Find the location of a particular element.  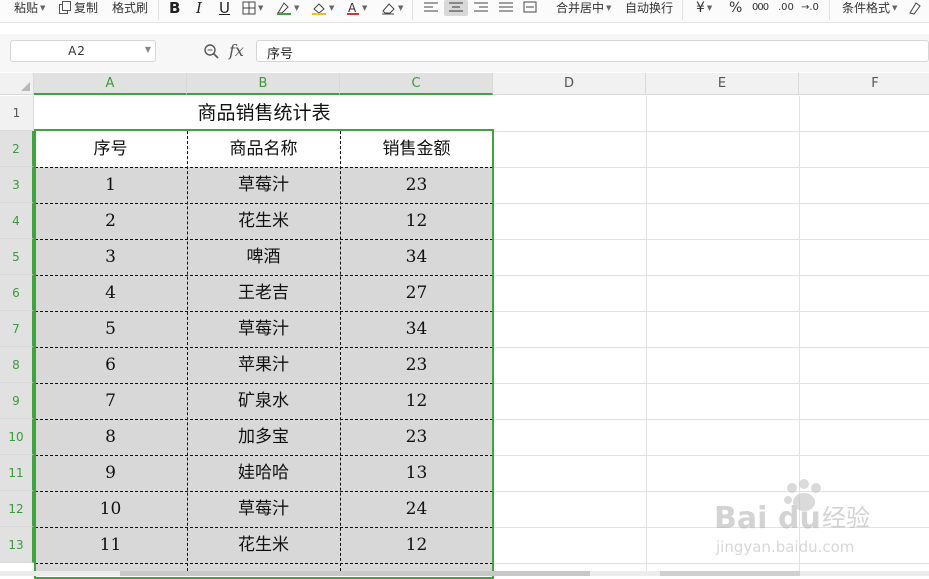

table-cell: 王老吉 is located at coordinates (263, 293).